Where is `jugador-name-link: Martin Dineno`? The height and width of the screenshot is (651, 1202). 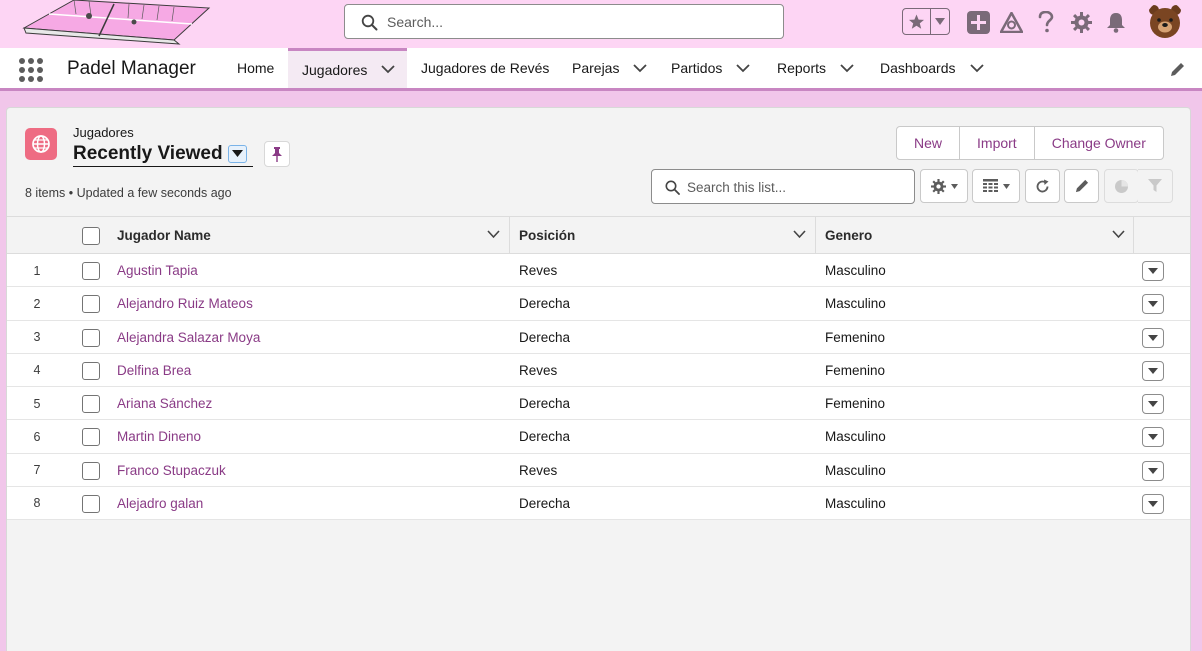 jugador-name-link: Martin Dineno is located at coordinates (159, 436).